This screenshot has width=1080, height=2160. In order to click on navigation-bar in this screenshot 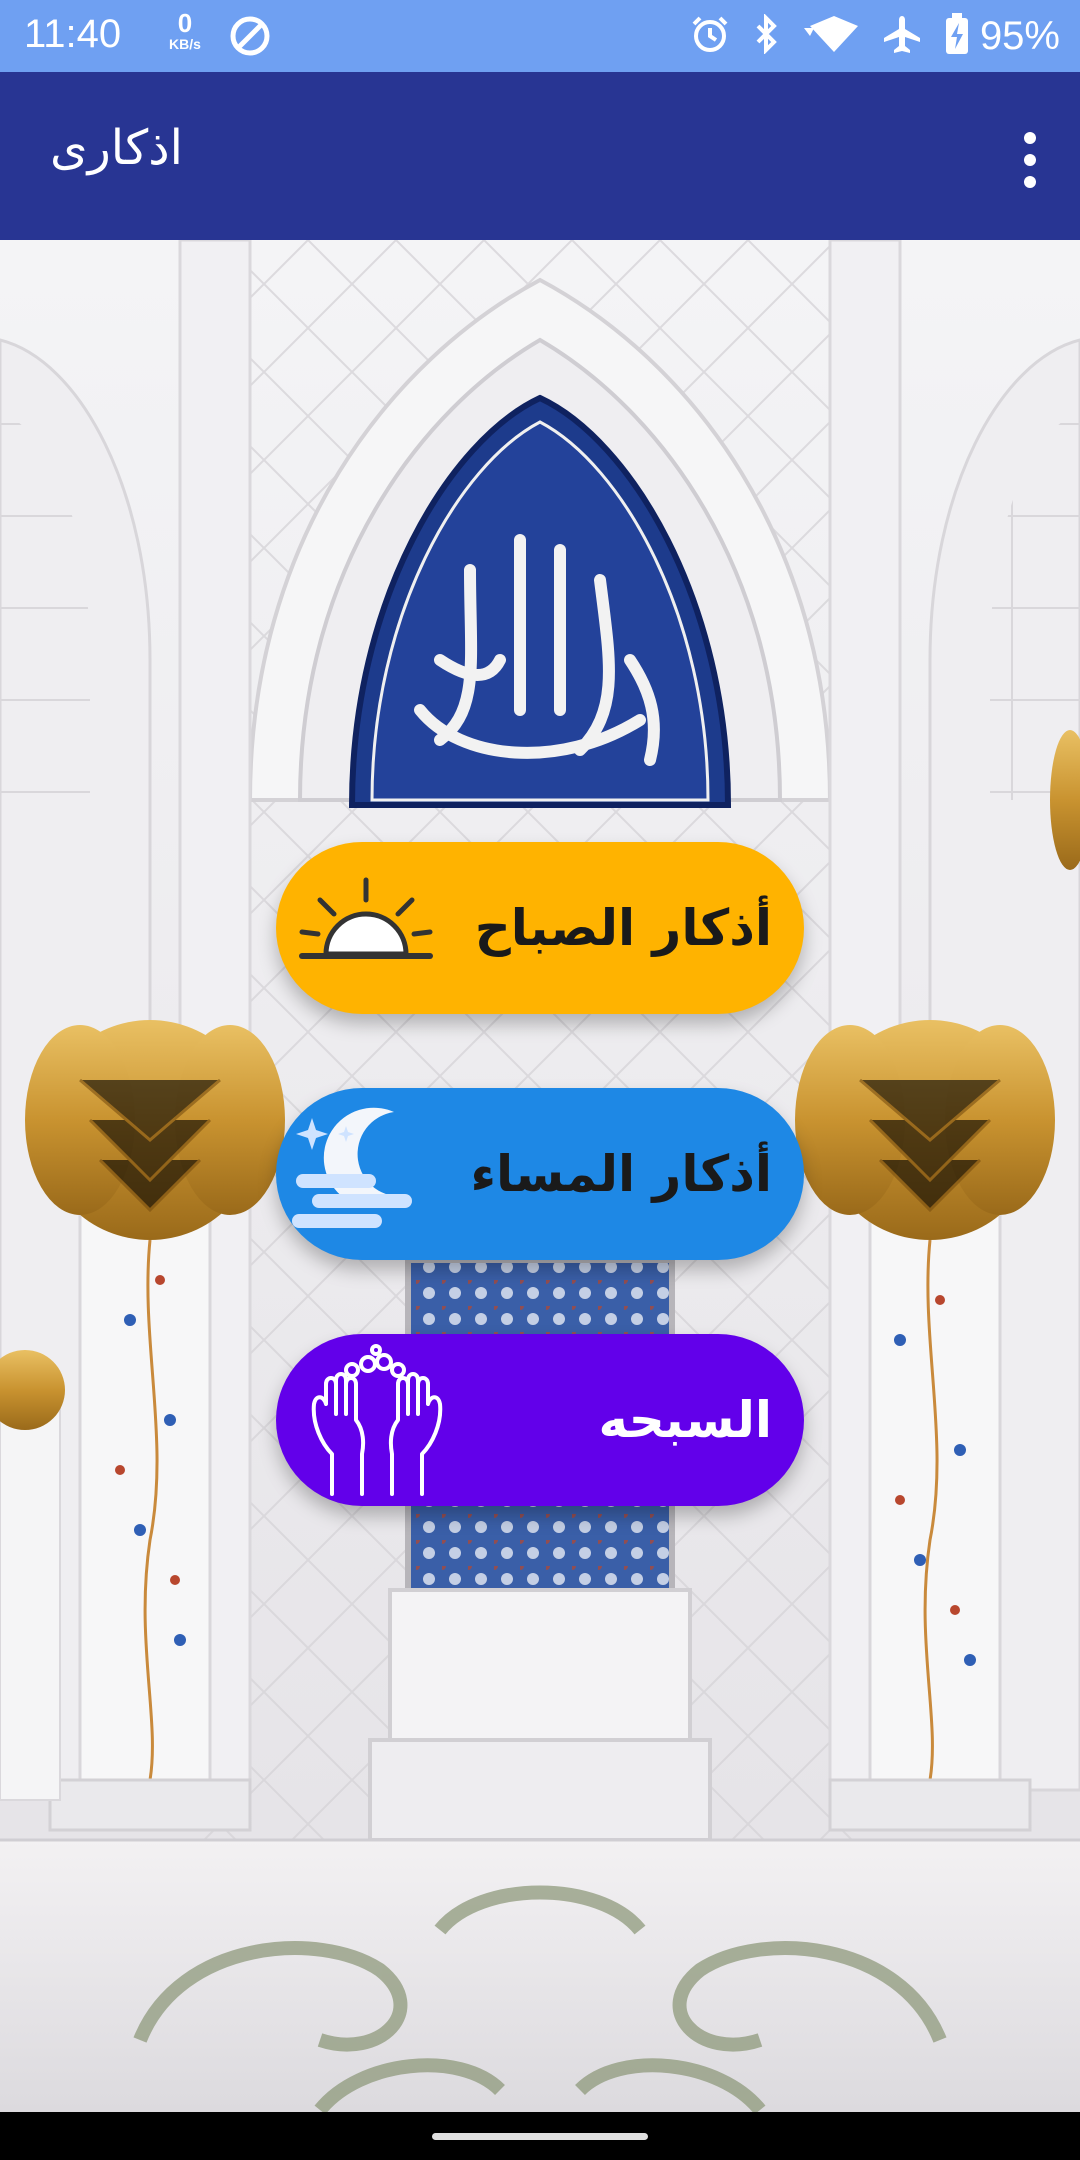, I will do `click(540, 2136)`.